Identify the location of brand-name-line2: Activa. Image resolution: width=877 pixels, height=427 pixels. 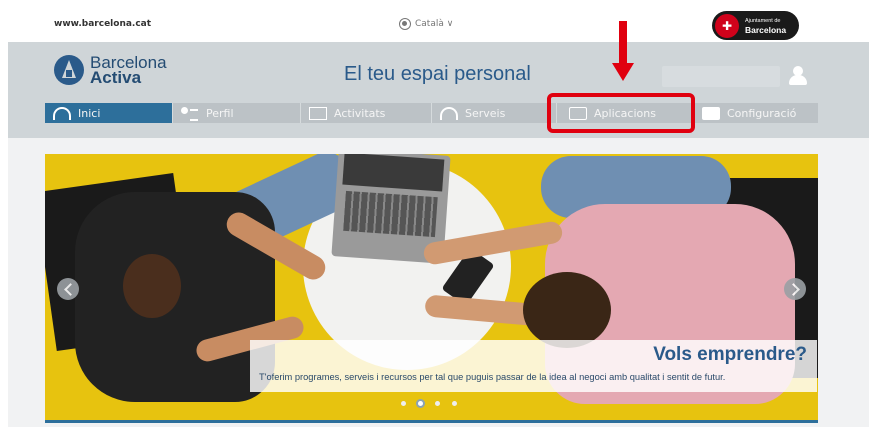
(116, 77).